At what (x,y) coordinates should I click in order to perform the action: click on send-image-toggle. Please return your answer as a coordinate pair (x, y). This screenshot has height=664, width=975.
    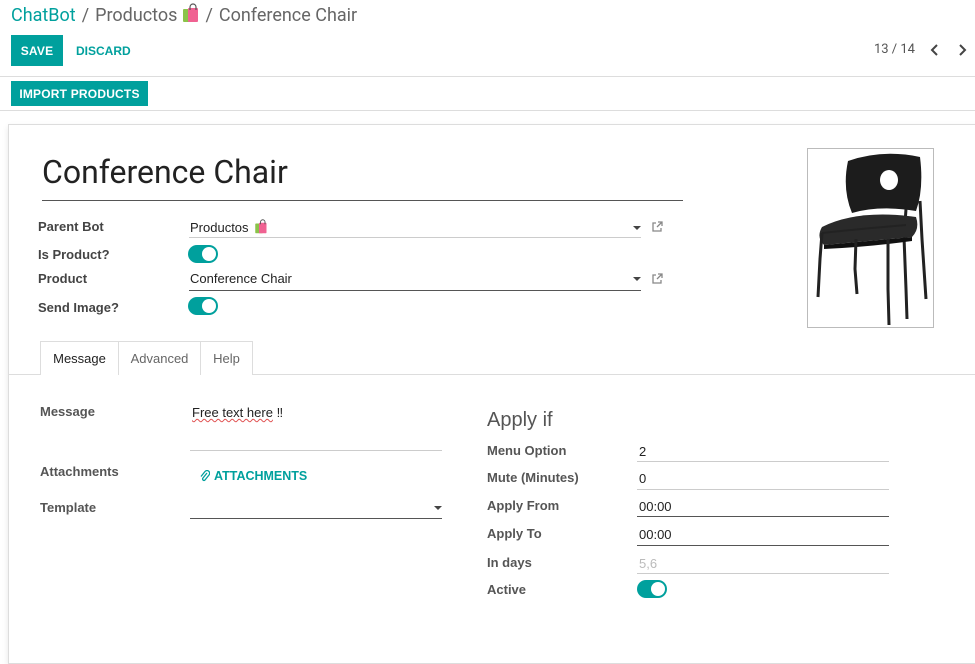
    Looking at the image, I should click on (203, 306).